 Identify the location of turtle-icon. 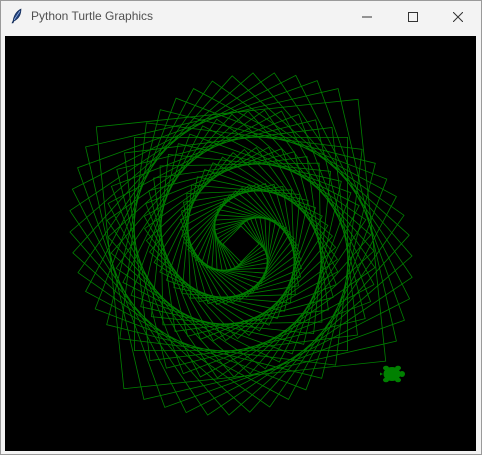
(392, 374).